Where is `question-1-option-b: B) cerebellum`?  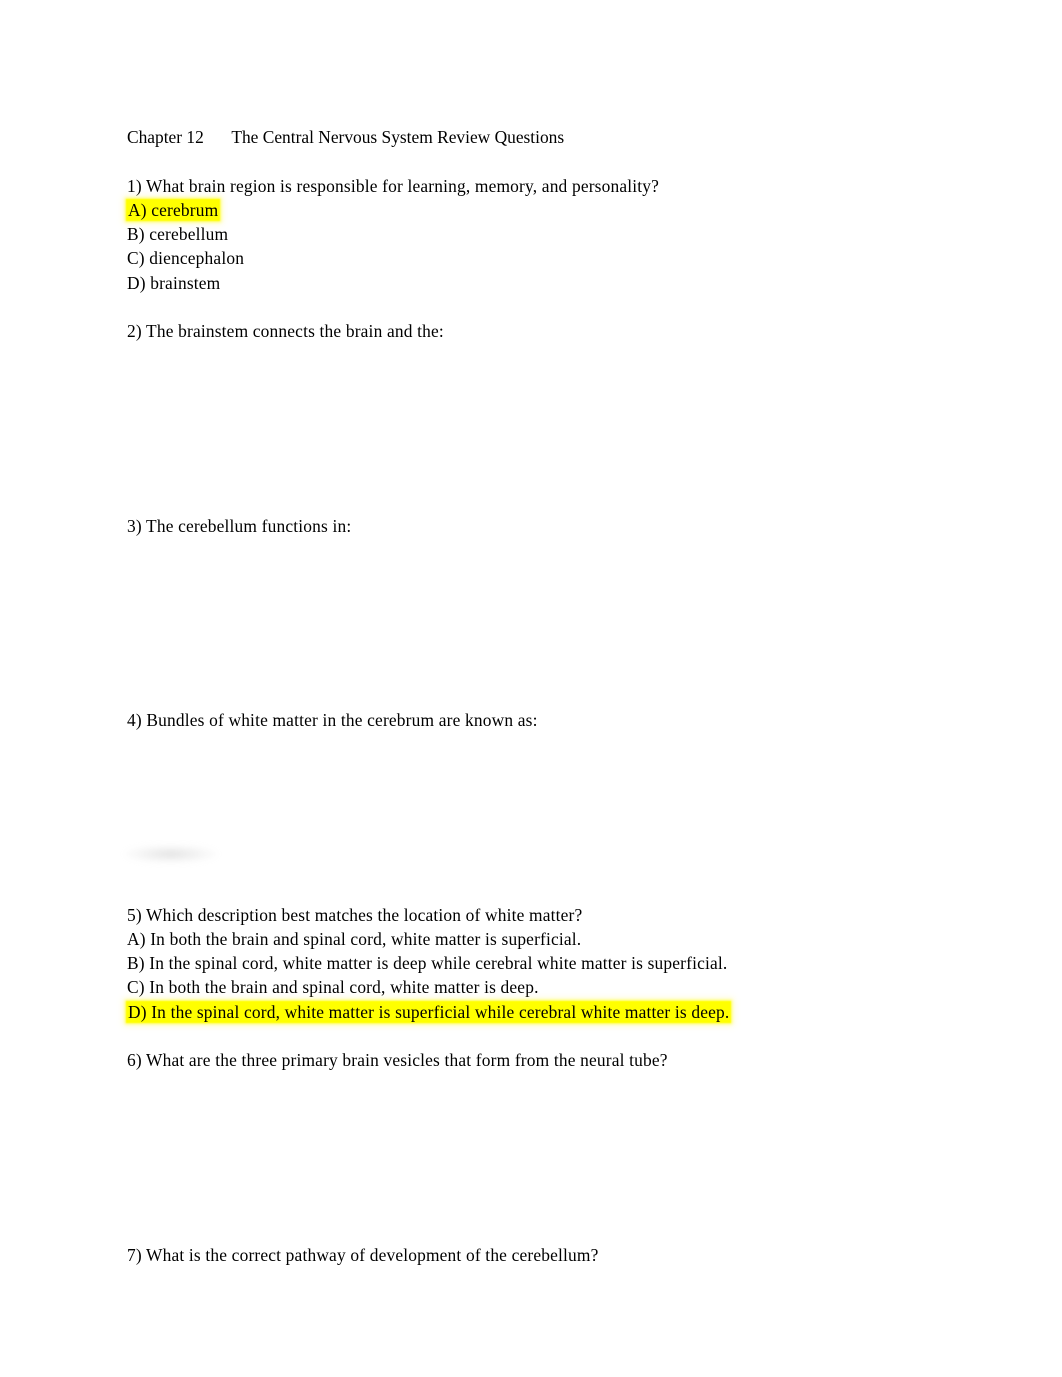 question-1-option-b: B) cerebellum is located at coordinates (537, 234).